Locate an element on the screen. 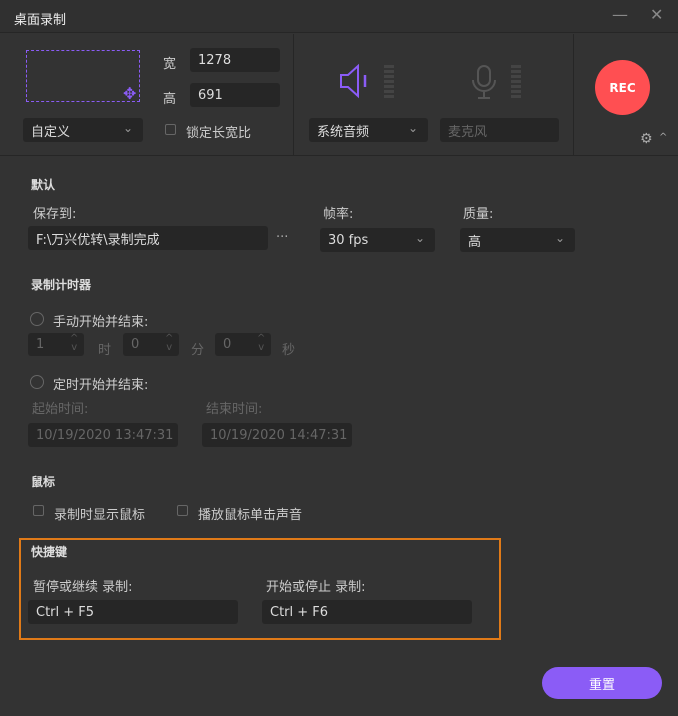  mouse-heading: 鼠标 is located at coordinates (43, 482).